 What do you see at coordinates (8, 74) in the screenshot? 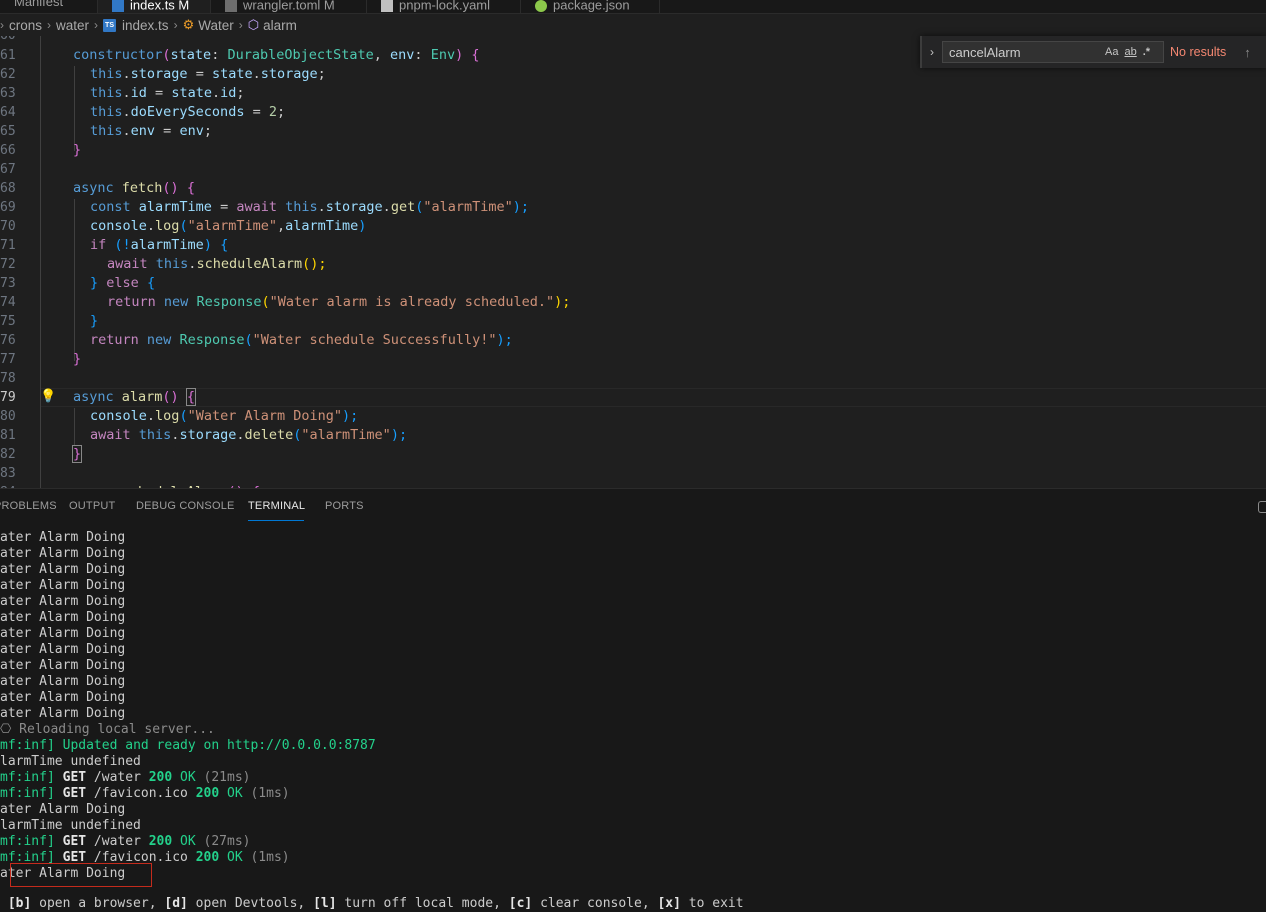
I see `line-number: 62` at bounding box center [8, 74].